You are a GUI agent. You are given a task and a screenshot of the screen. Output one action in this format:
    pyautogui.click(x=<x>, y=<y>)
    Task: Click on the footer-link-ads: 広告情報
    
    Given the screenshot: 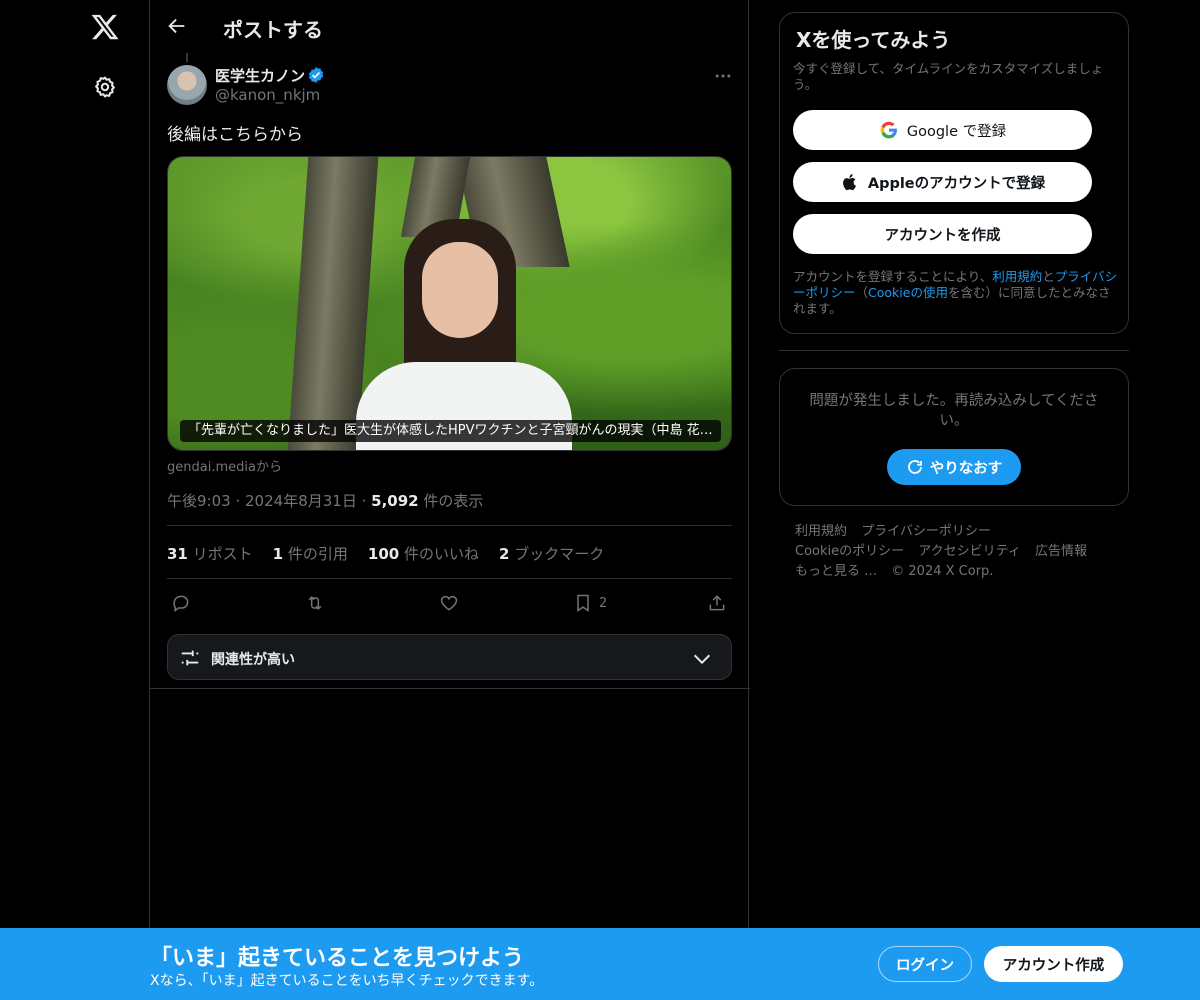 What is the action you would take?
    pyautogui.click(x=1061, y=551)
    